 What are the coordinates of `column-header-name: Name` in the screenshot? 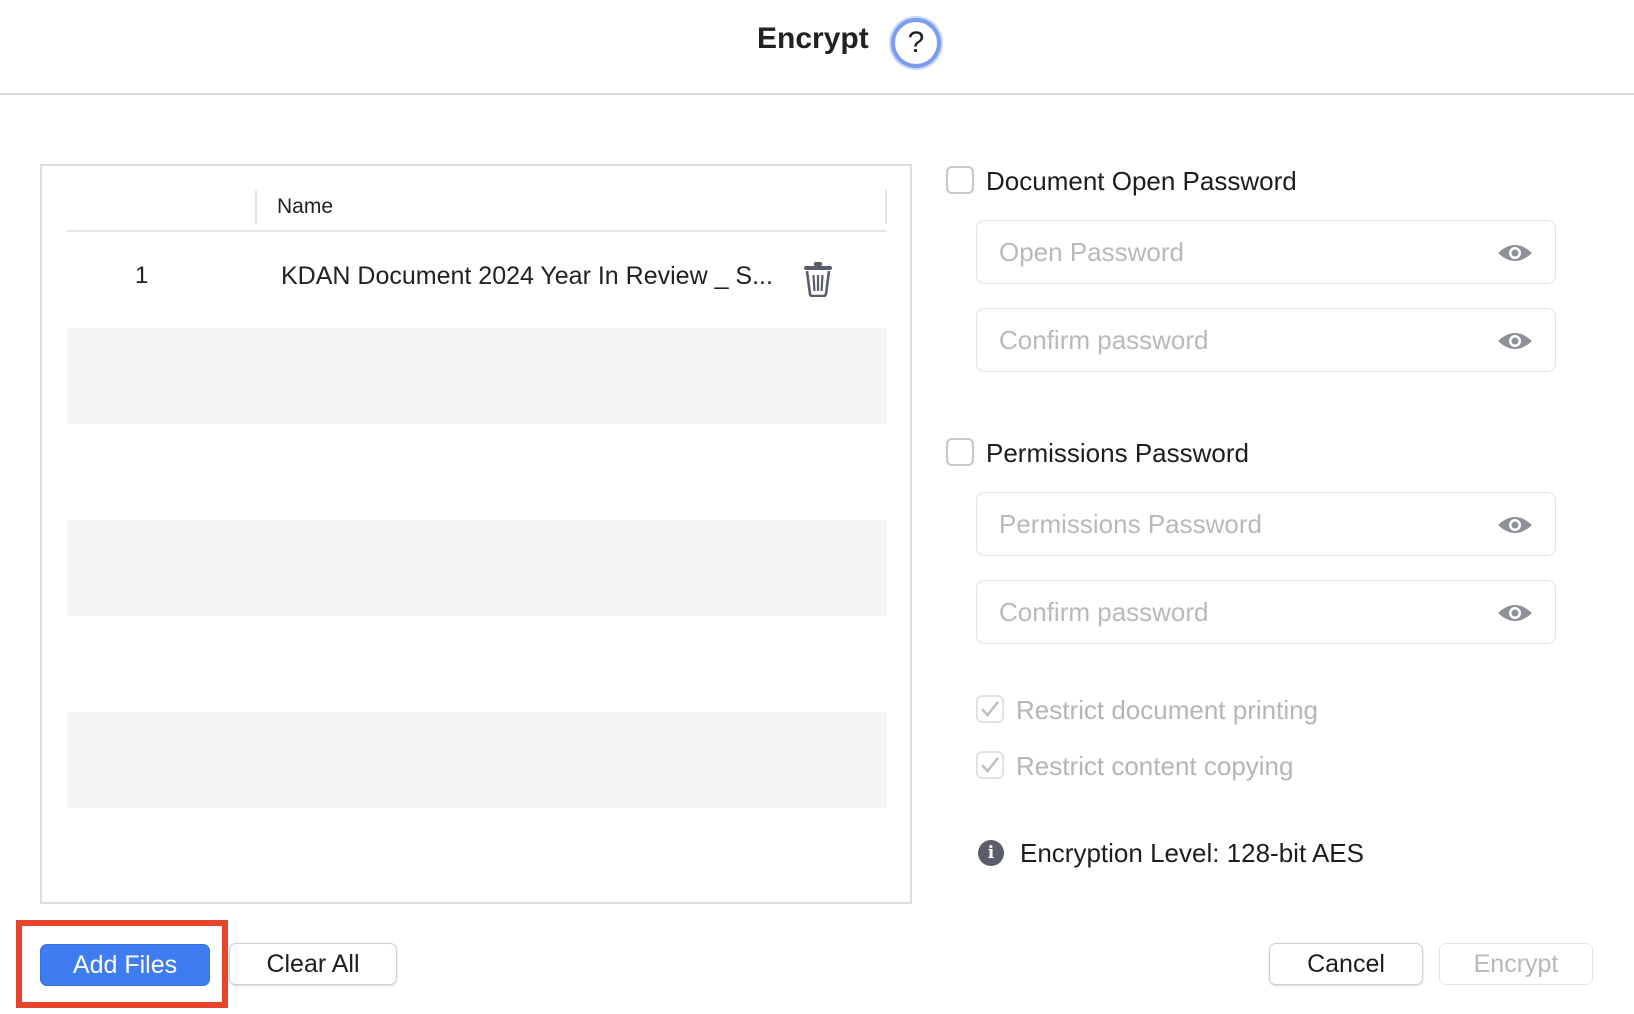 It's located at (305, 207).